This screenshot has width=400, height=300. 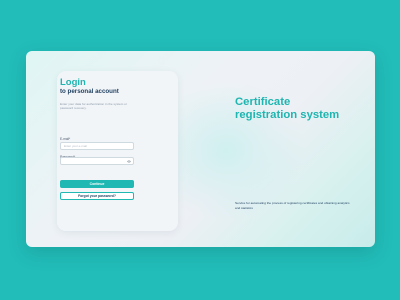 What do you see at coordinates (65, 139) in the screenshot?
I see `email-label: E-mail*` at bounding box center [65, 139].